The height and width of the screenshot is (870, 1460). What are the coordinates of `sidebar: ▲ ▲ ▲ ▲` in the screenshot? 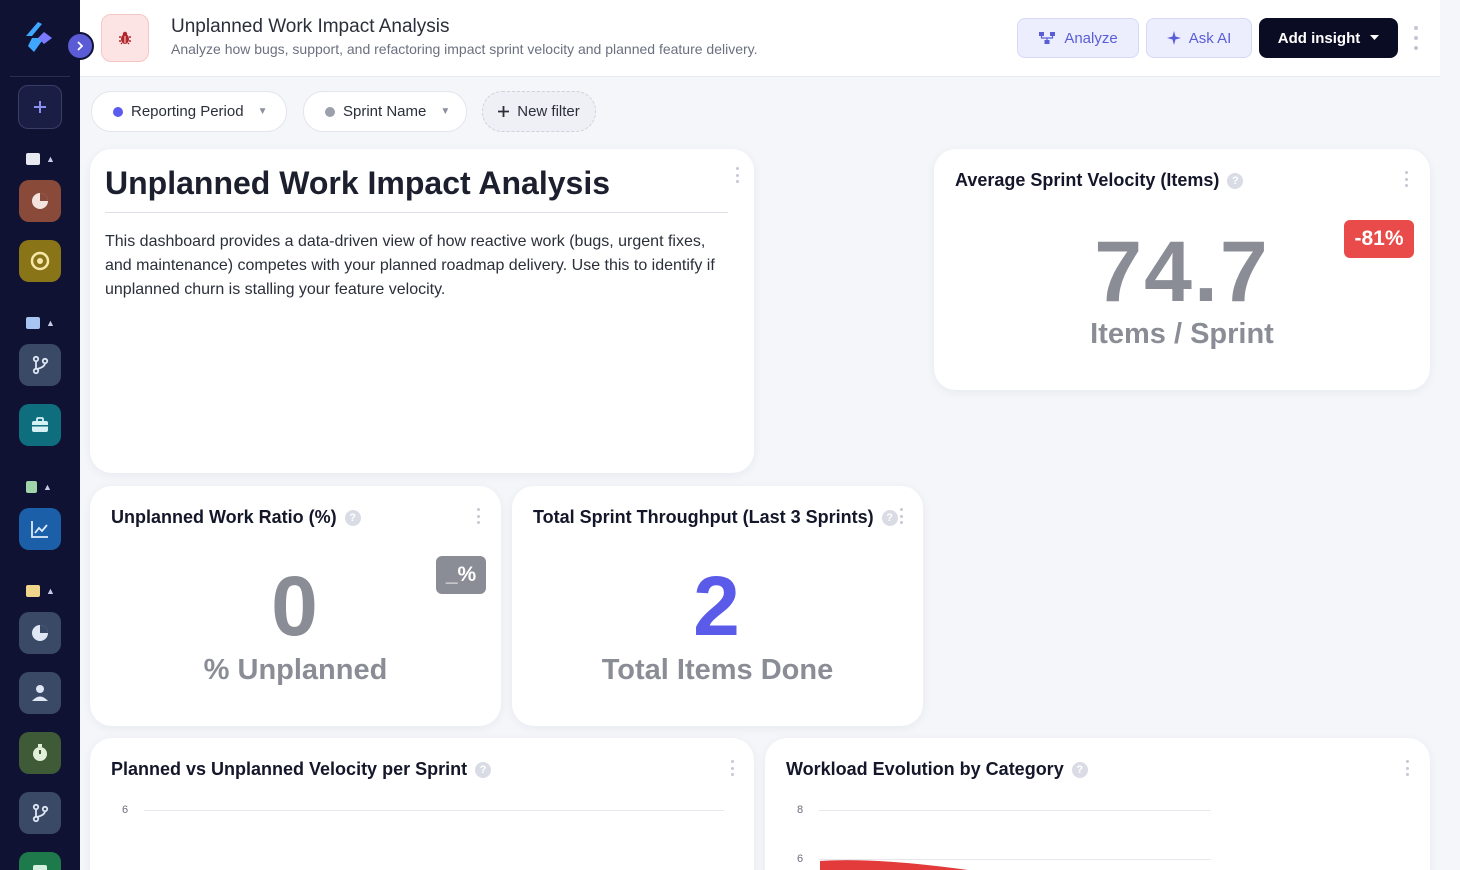 It's located at (47, 435).